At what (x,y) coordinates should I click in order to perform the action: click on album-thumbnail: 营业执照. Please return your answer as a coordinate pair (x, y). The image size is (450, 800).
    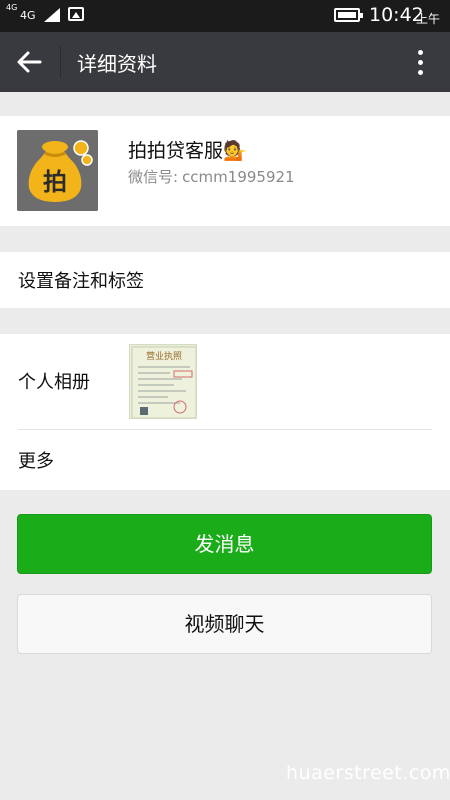
    Looking at the image, I should click on (163, 381).